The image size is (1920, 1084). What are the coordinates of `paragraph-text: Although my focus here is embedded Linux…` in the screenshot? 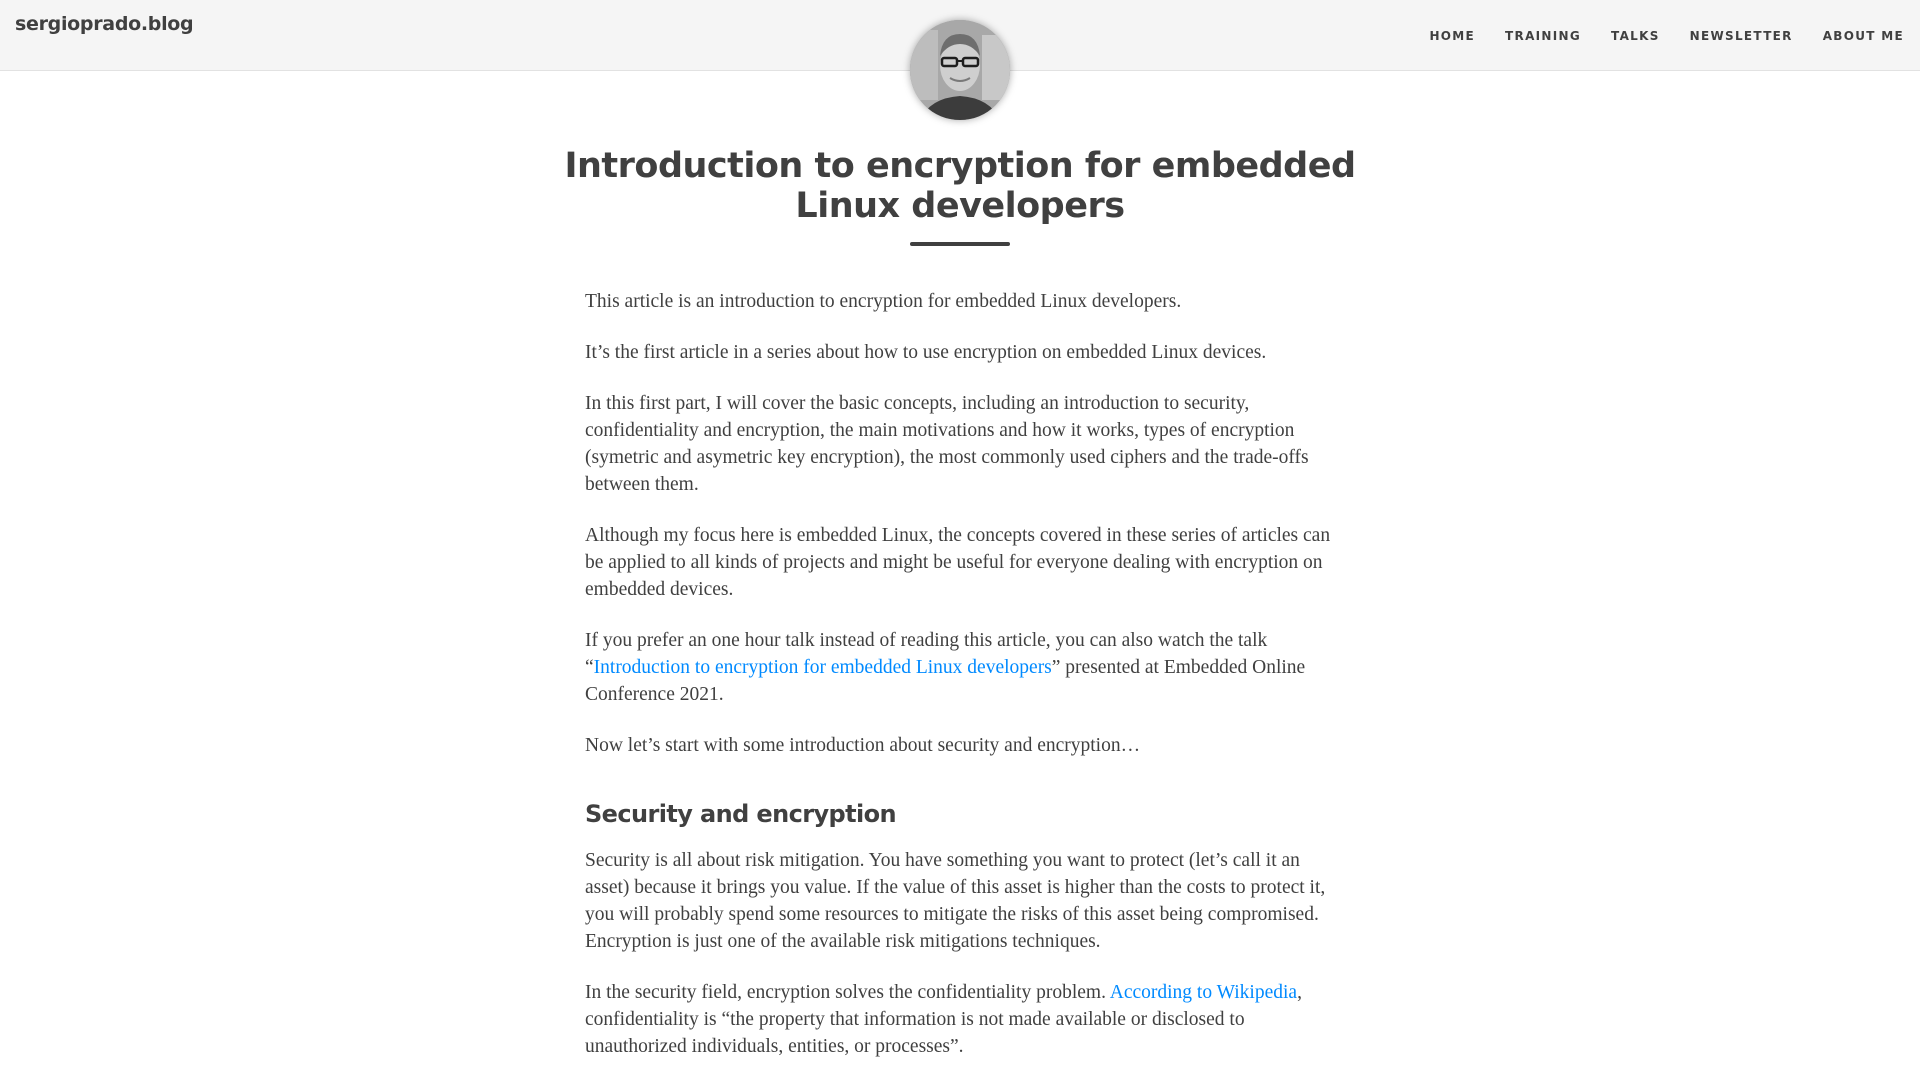 It's located at (958, 562).